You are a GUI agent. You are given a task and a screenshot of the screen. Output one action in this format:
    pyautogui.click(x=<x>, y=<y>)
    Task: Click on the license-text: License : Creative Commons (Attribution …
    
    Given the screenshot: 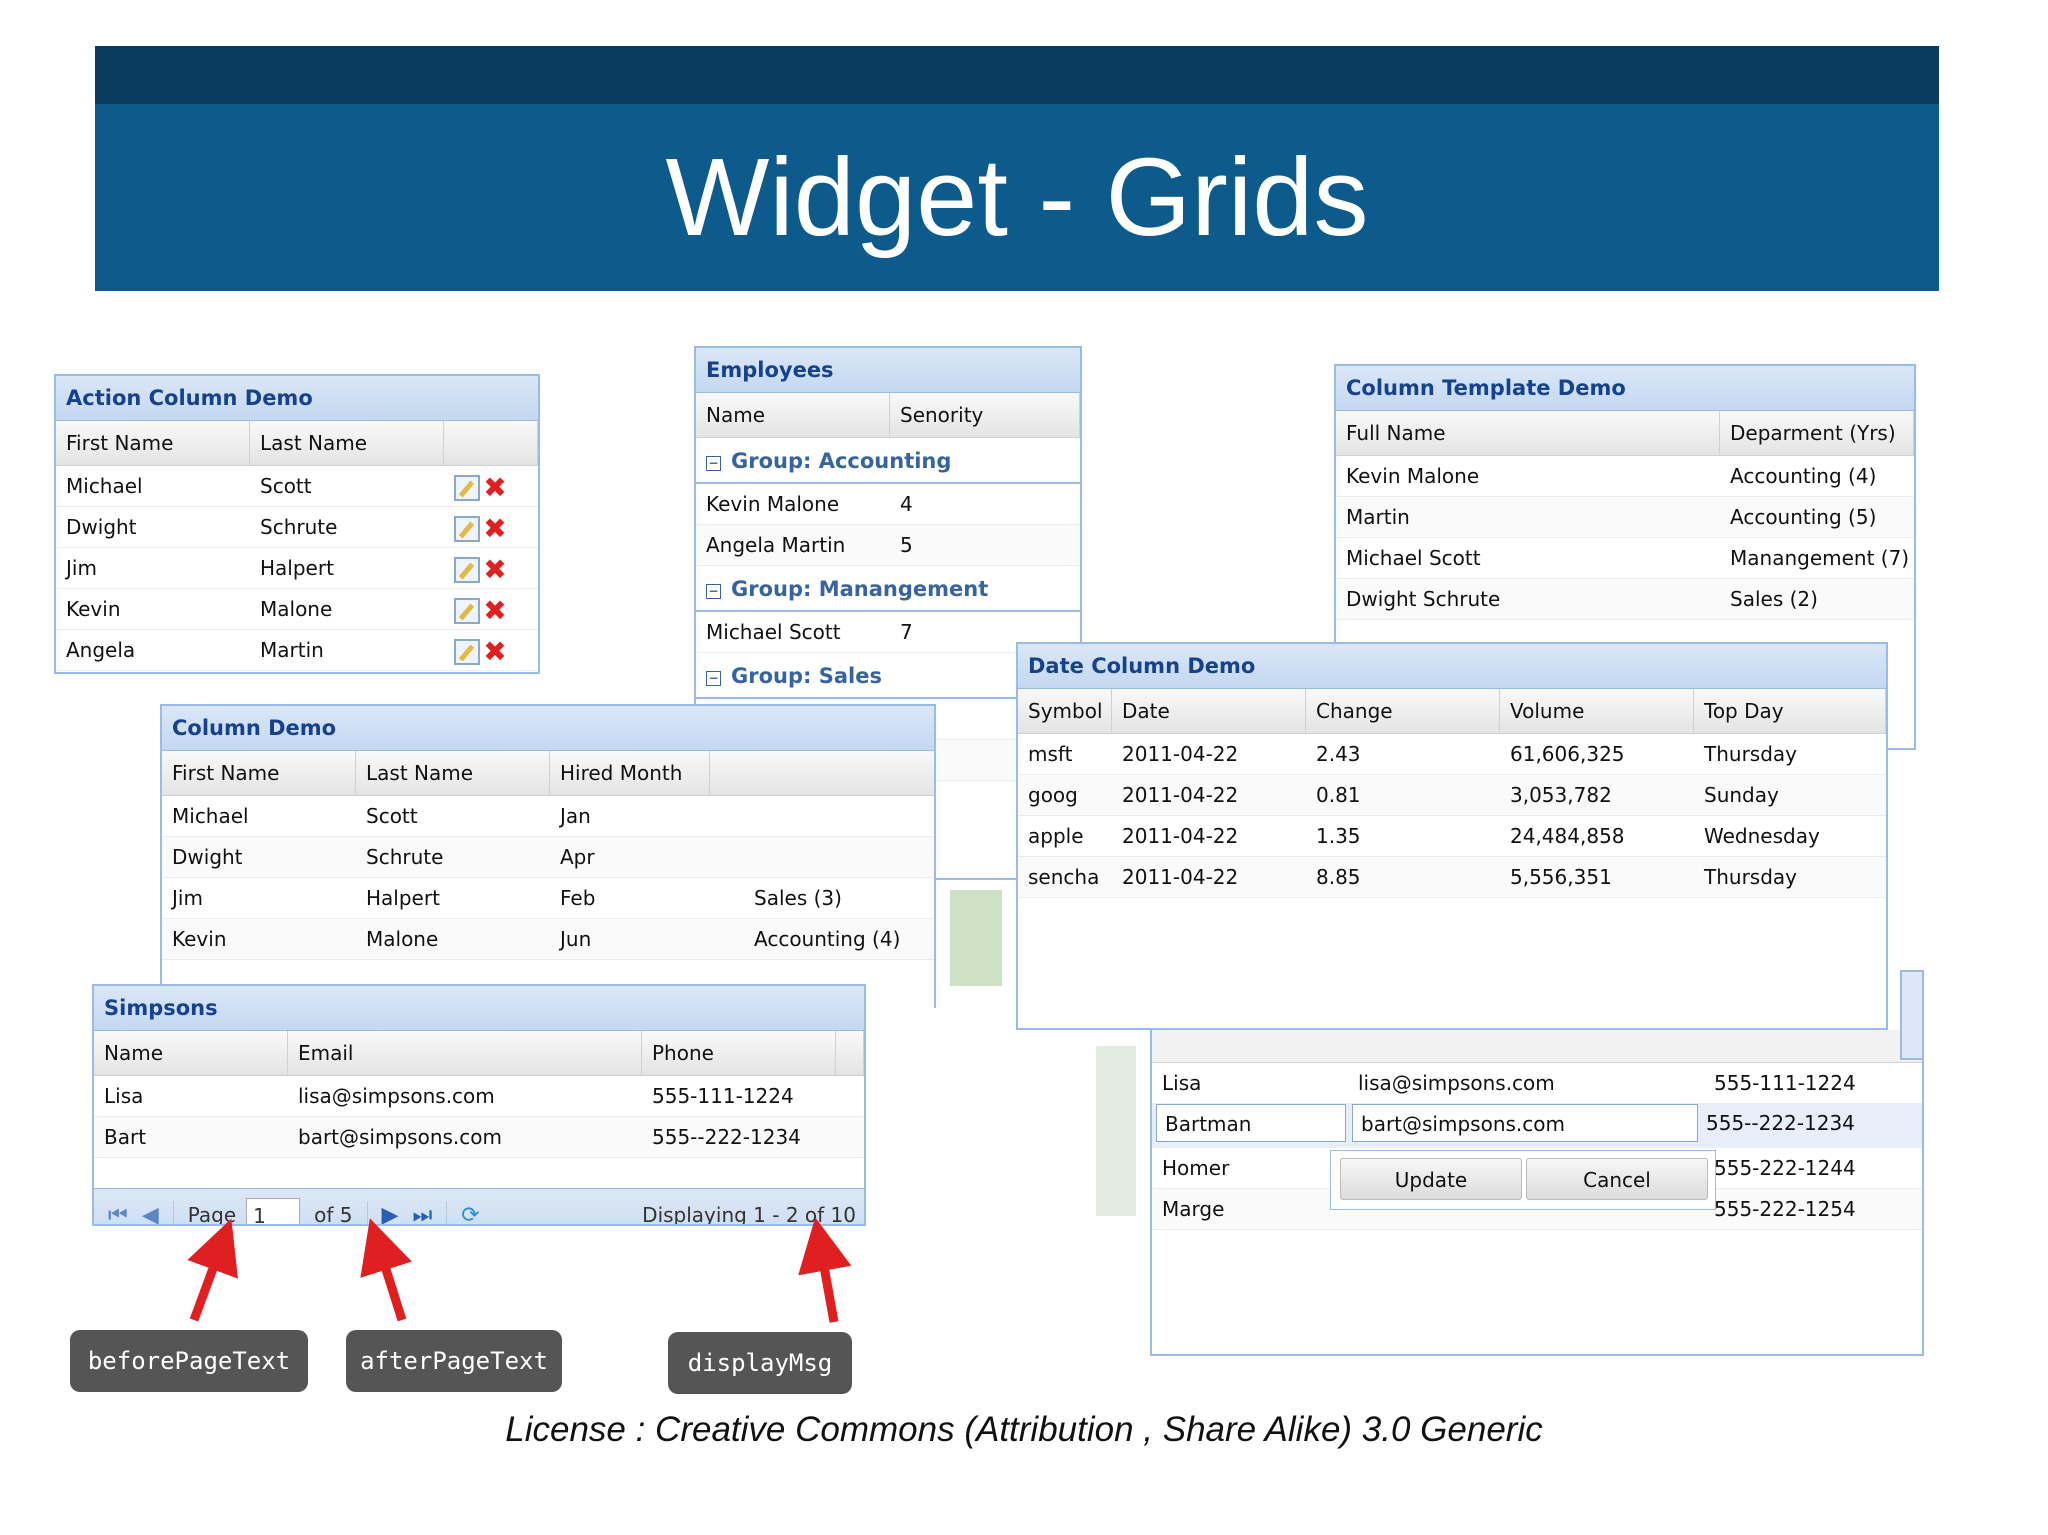 What is the action you would take?
    pyautogui.click(x=1024, y=1429)
    